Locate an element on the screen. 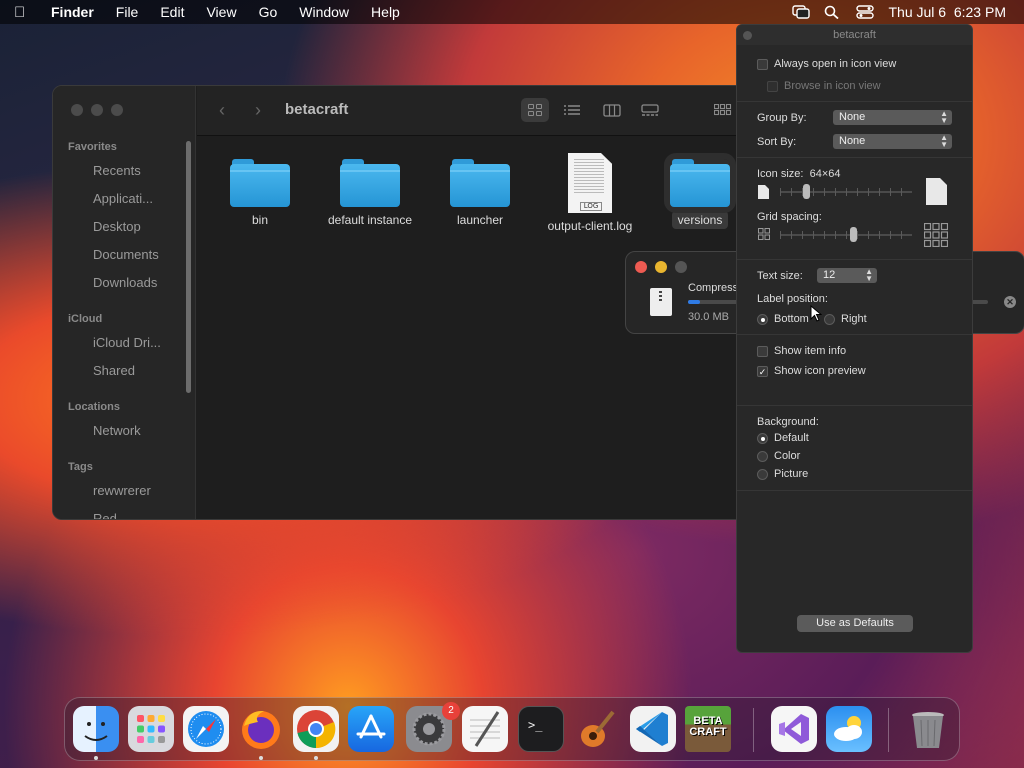 The height and width of the screenshot is (768, 1024). vscode-icon is located at coordinates (653, 729).